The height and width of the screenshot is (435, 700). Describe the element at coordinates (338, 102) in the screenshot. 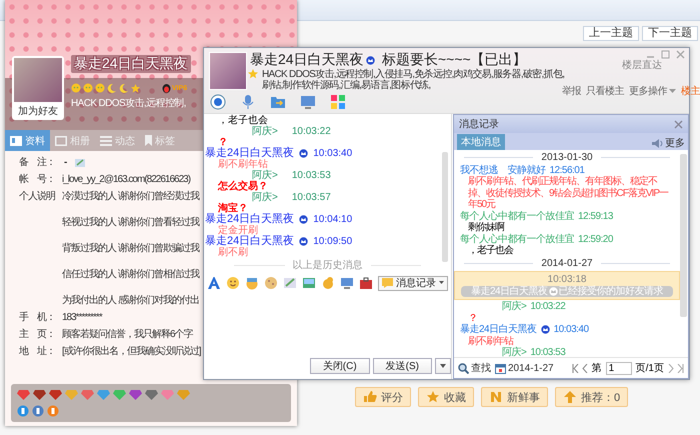

I see `app-grid-icon` at that location.